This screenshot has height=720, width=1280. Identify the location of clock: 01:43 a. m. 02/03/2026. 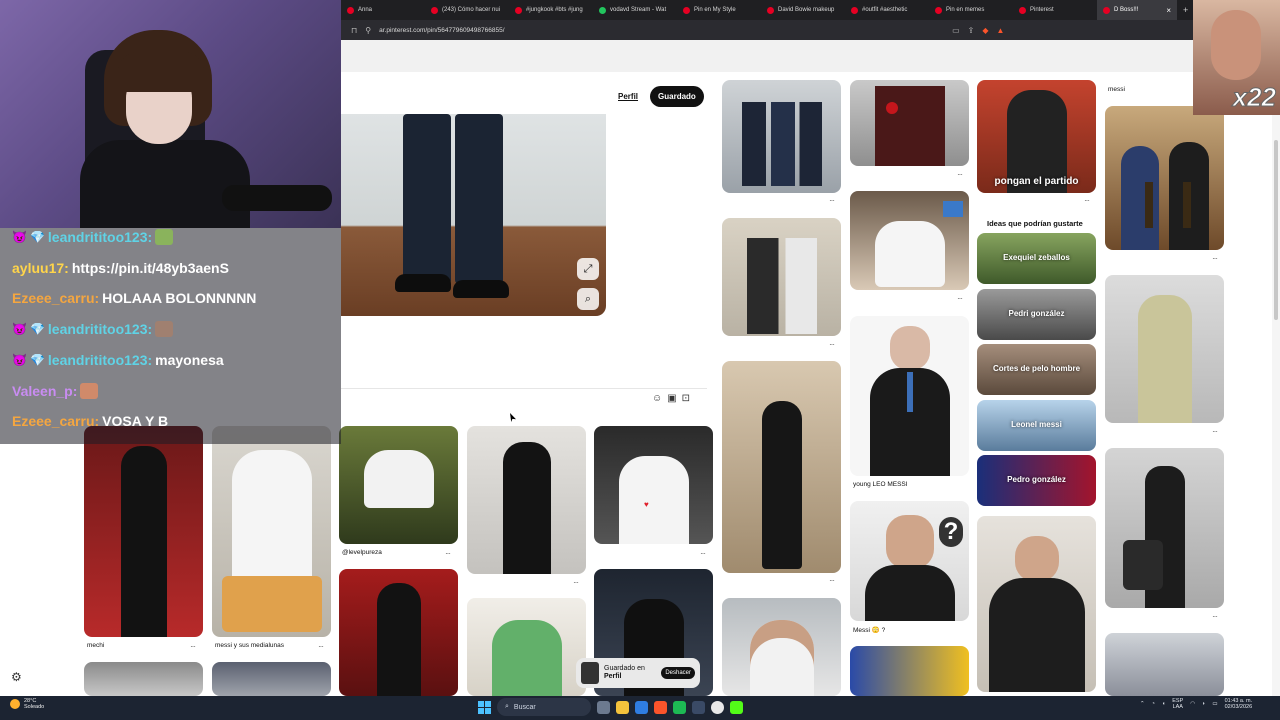
(1239, 704).